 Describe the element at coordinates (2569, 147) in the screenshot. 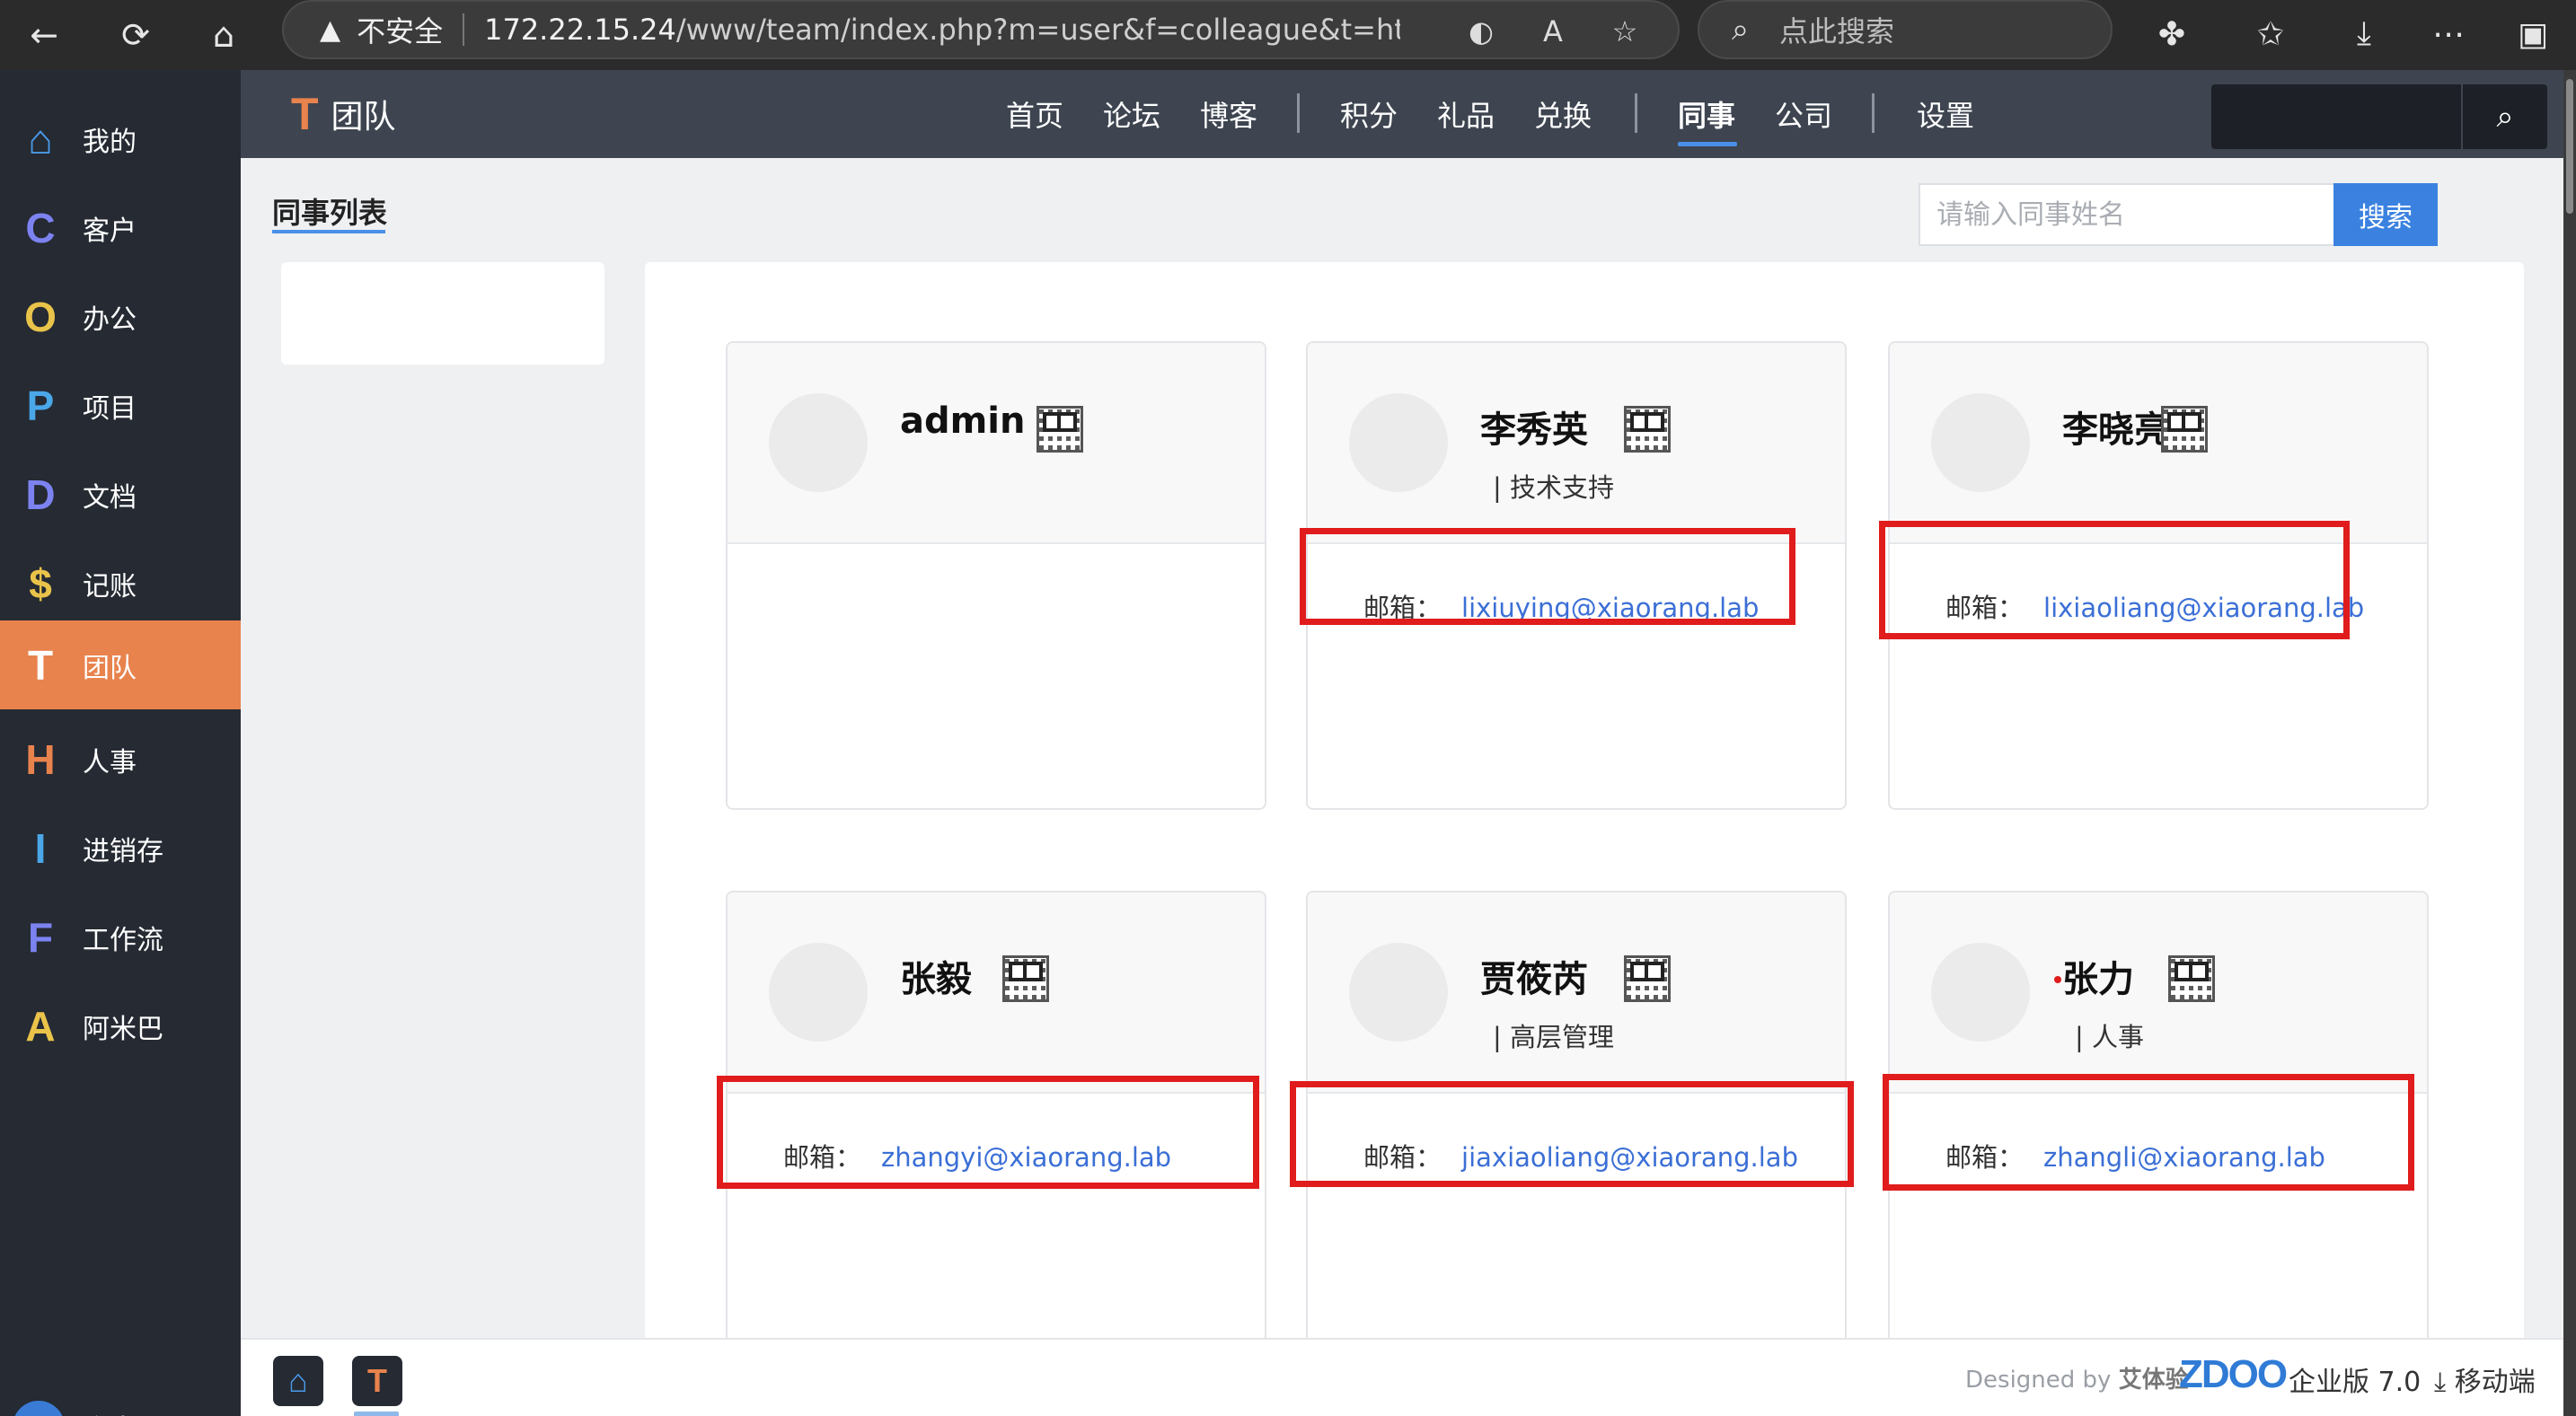

I see `scrollbar-thumb` at that location.